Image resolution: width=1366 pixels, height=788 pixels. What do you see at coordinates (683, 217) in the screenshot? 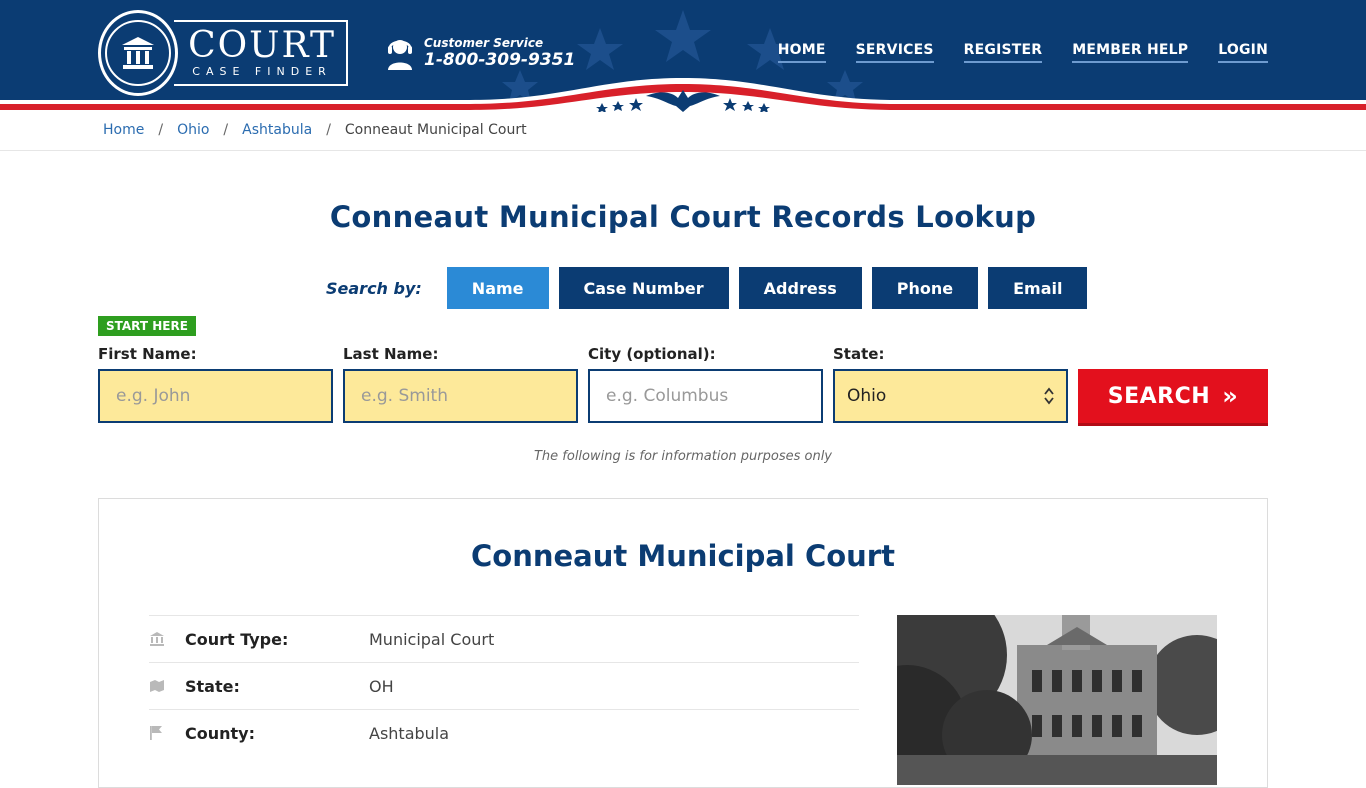
I see `page-title: Conneaut Municipal Court Records Lookup` at bounding box center [683, 217].